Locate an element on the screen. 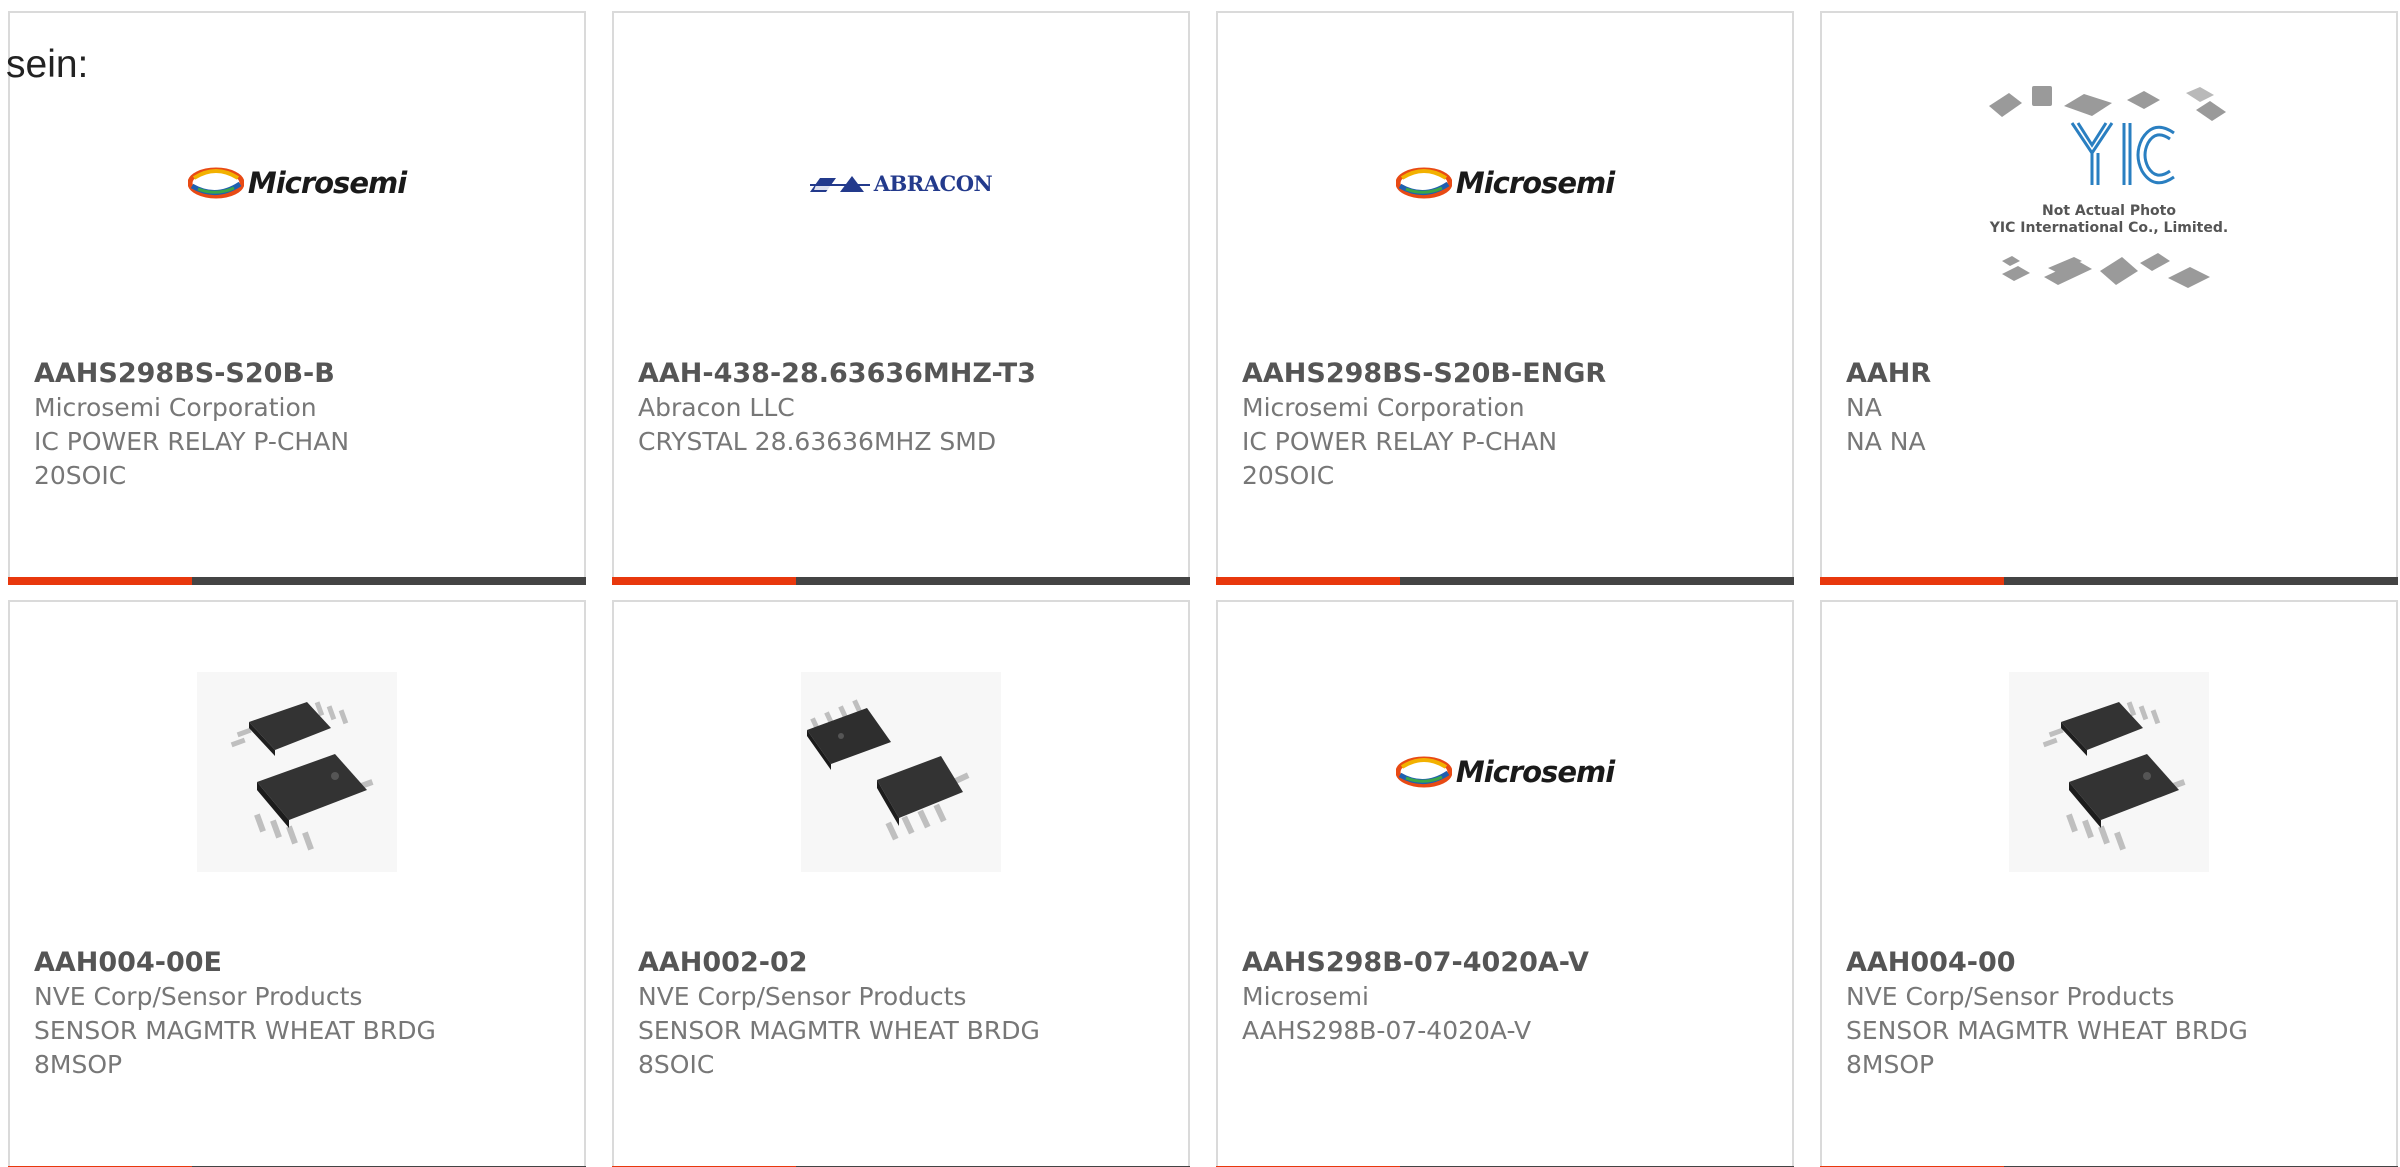 The width and height of the screenshot is (2400, 1167). intro-text: sein: is located at coordinates (47, 64).